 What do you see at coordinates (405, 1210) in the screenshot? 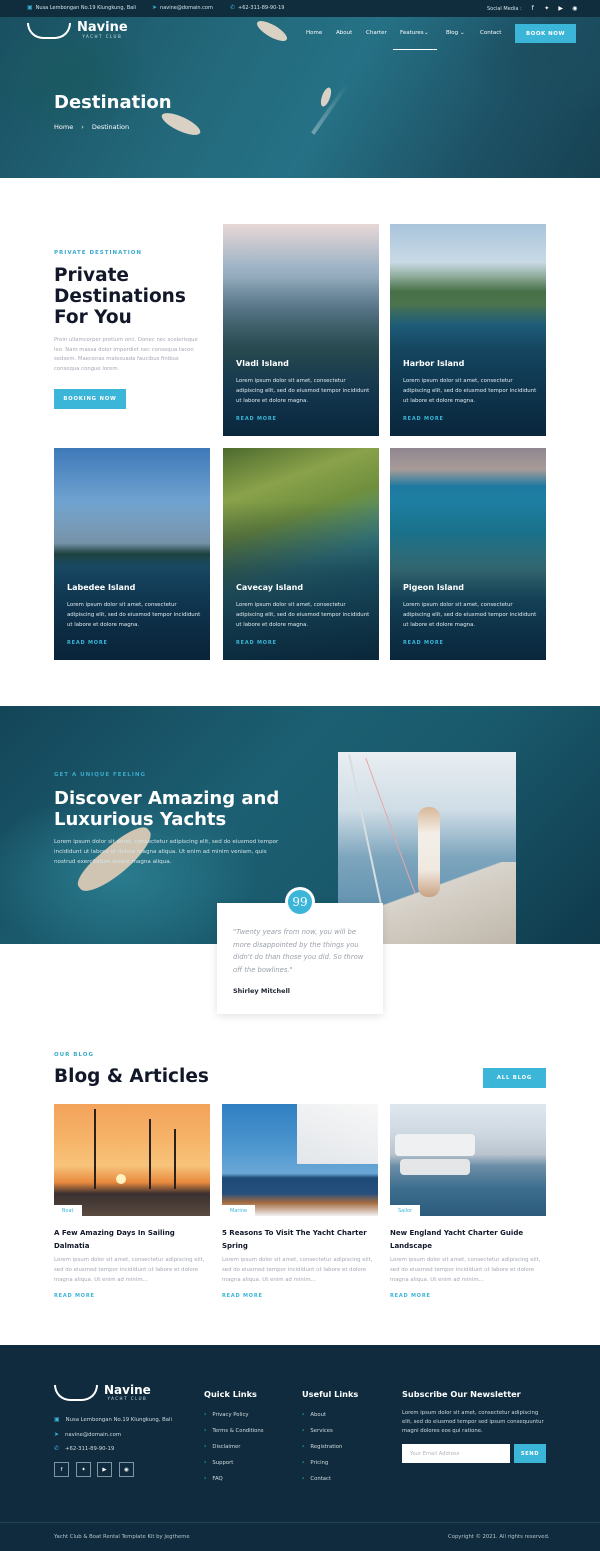
I see `post-tag: Sailor` at bounding box center [405, 1210].